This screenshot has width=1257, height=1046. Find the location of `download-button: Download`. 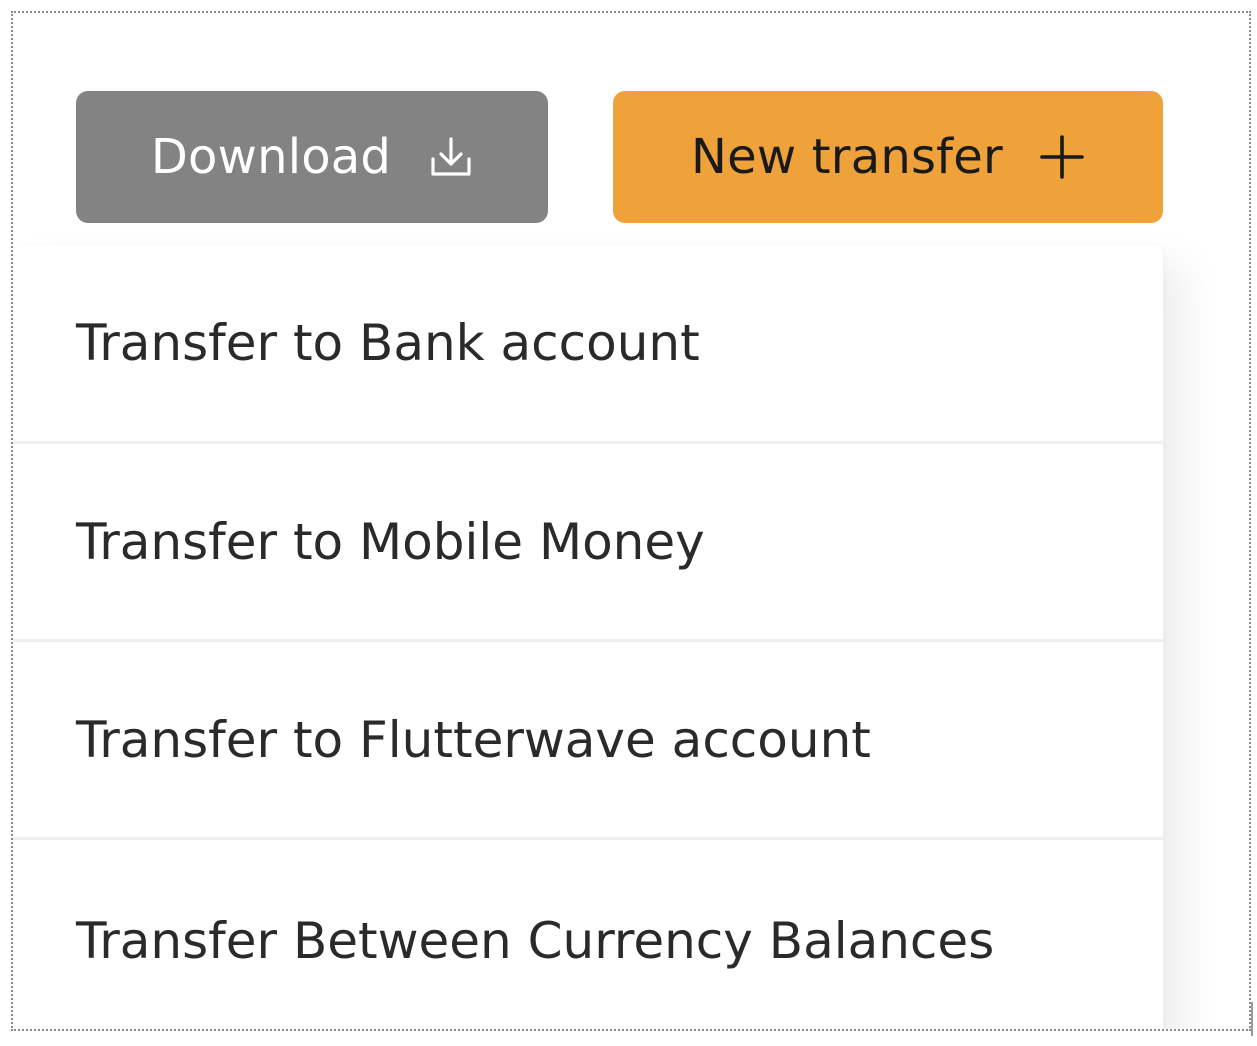

download-button: Download is located at coordinates (312, 157).